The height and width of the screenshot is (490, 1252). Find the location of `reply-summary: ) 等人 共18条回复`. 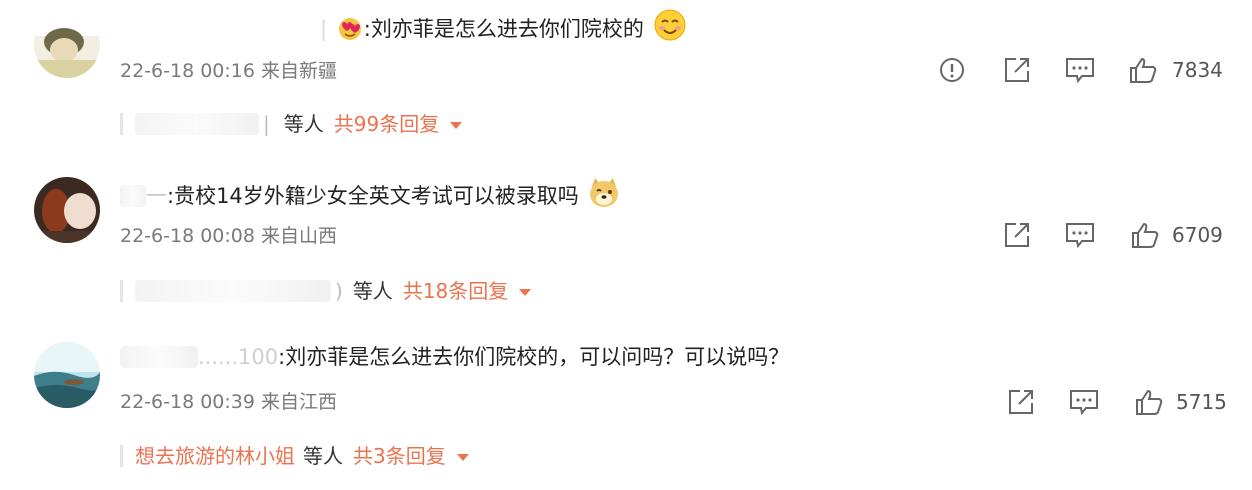

reply-summary: ) 等人 共18条回复 is located at coordinates (326, 290).